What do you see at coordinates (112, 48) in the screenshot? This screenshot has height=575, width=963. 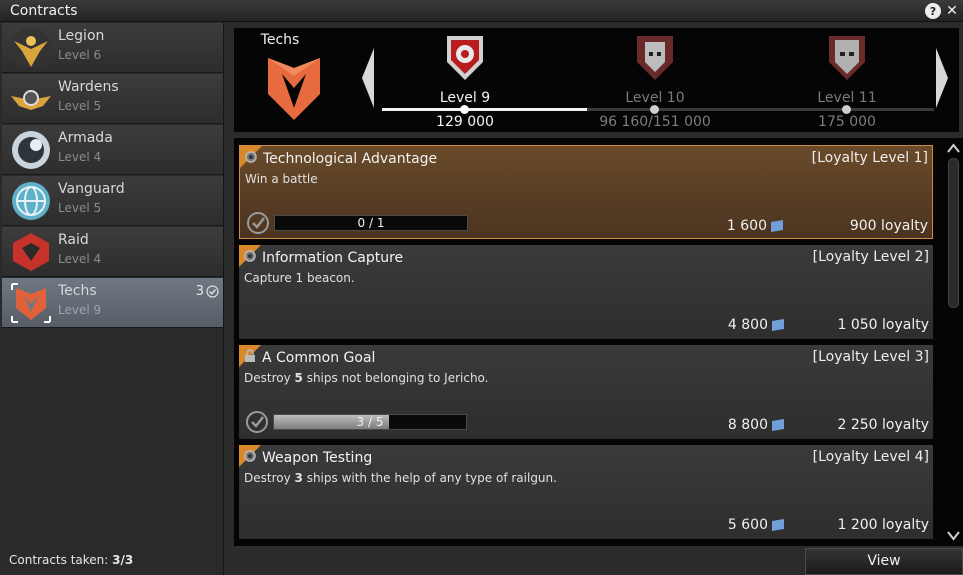 I see `sidebar-item-legion: Legion Level 6` at bounding box center [112, 48].